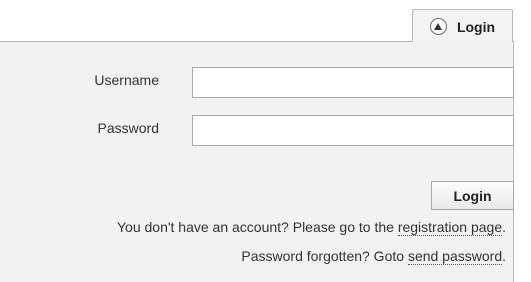  Describe the element at coordinates (126, 80) in the screenshot. I see `username-label: Username` at that location.